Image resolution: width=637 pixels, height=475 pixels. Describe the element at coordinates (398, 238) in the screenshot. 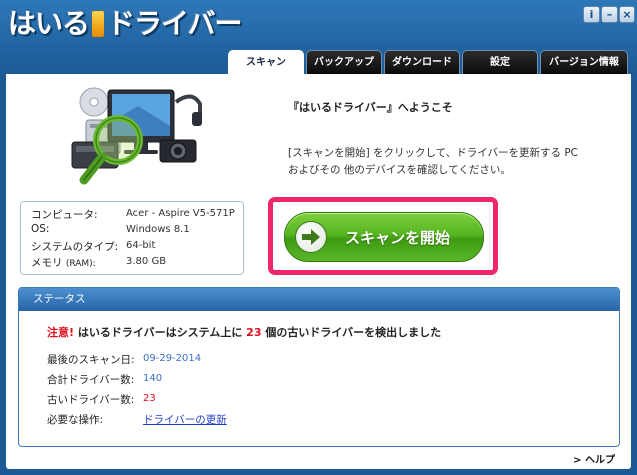

I see `start-scan-label: スキャンを開始` at that location.